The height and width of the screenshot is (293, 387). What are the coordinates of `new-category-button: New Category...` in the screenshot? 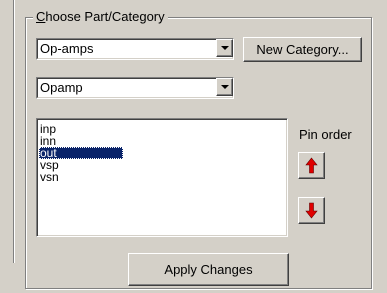 It's located at (302, 49).